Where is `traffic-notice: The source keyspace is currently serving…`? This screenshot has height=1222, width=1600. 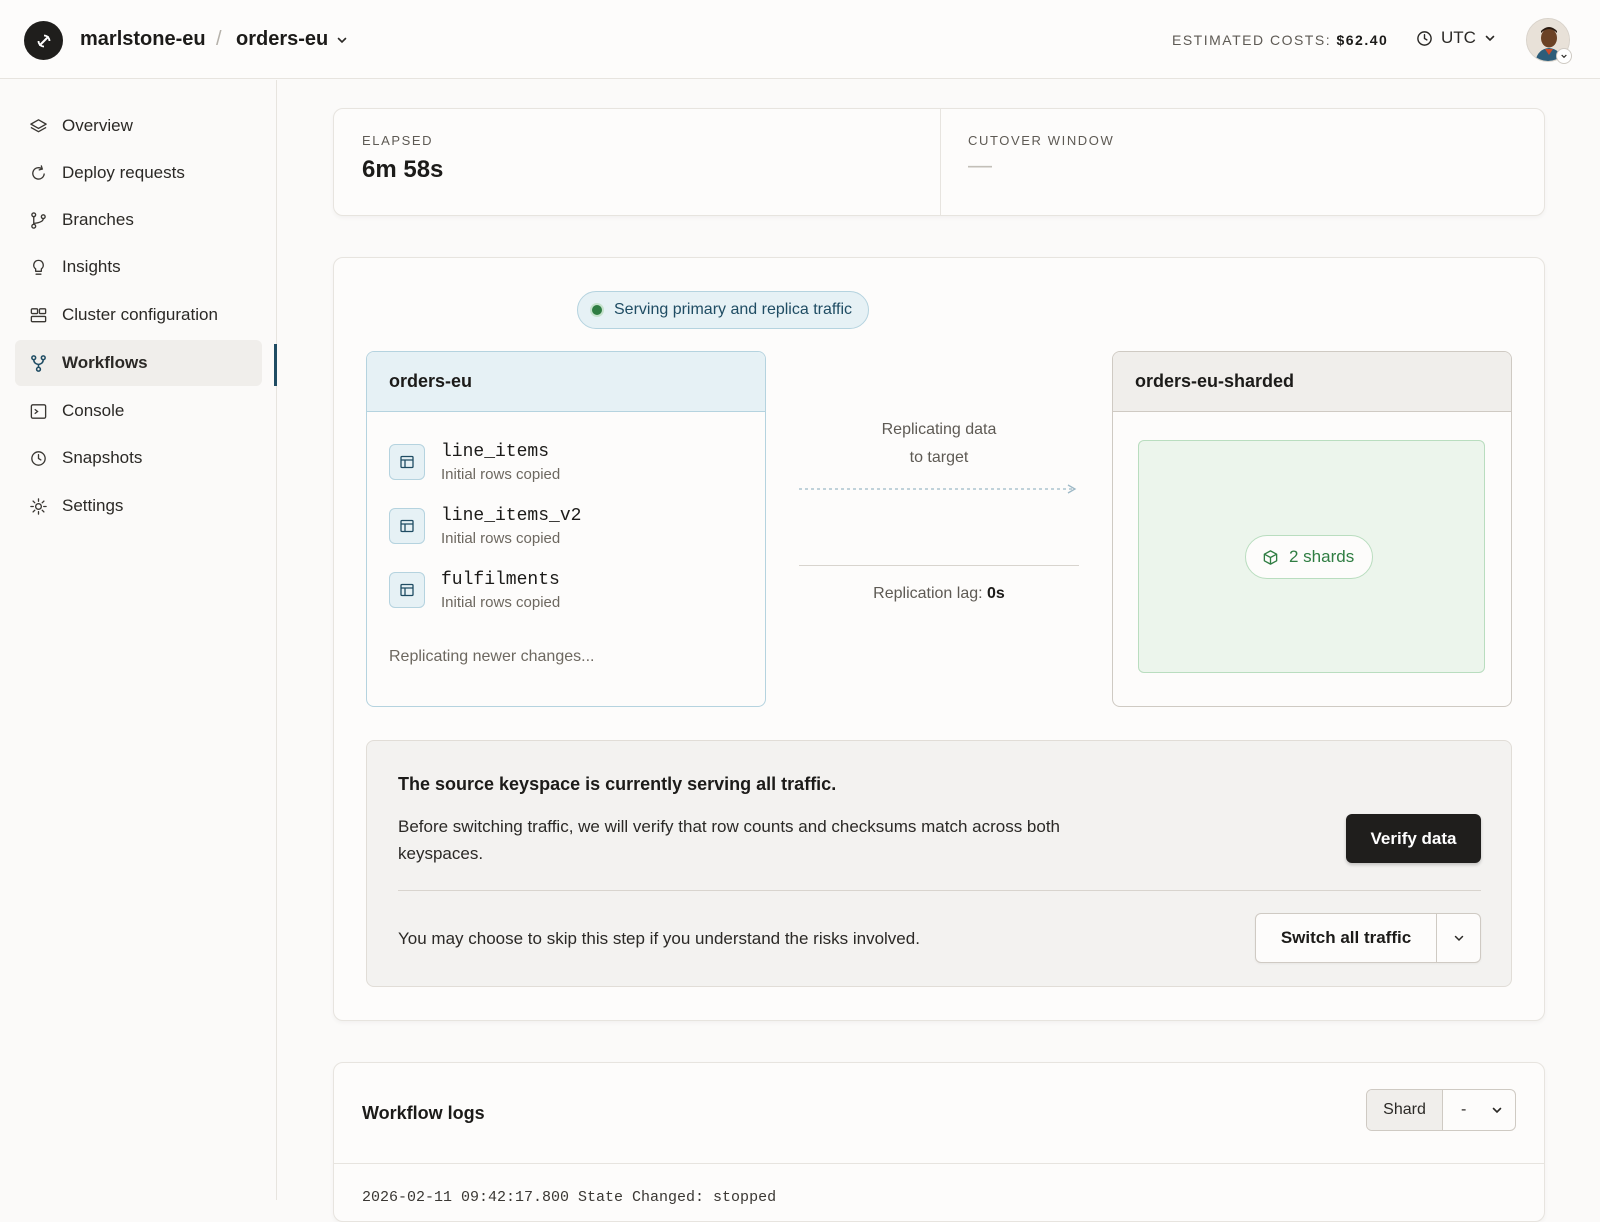
traffic-notice: The source keyspace is currently serving… is located at coordinates (939, 863).